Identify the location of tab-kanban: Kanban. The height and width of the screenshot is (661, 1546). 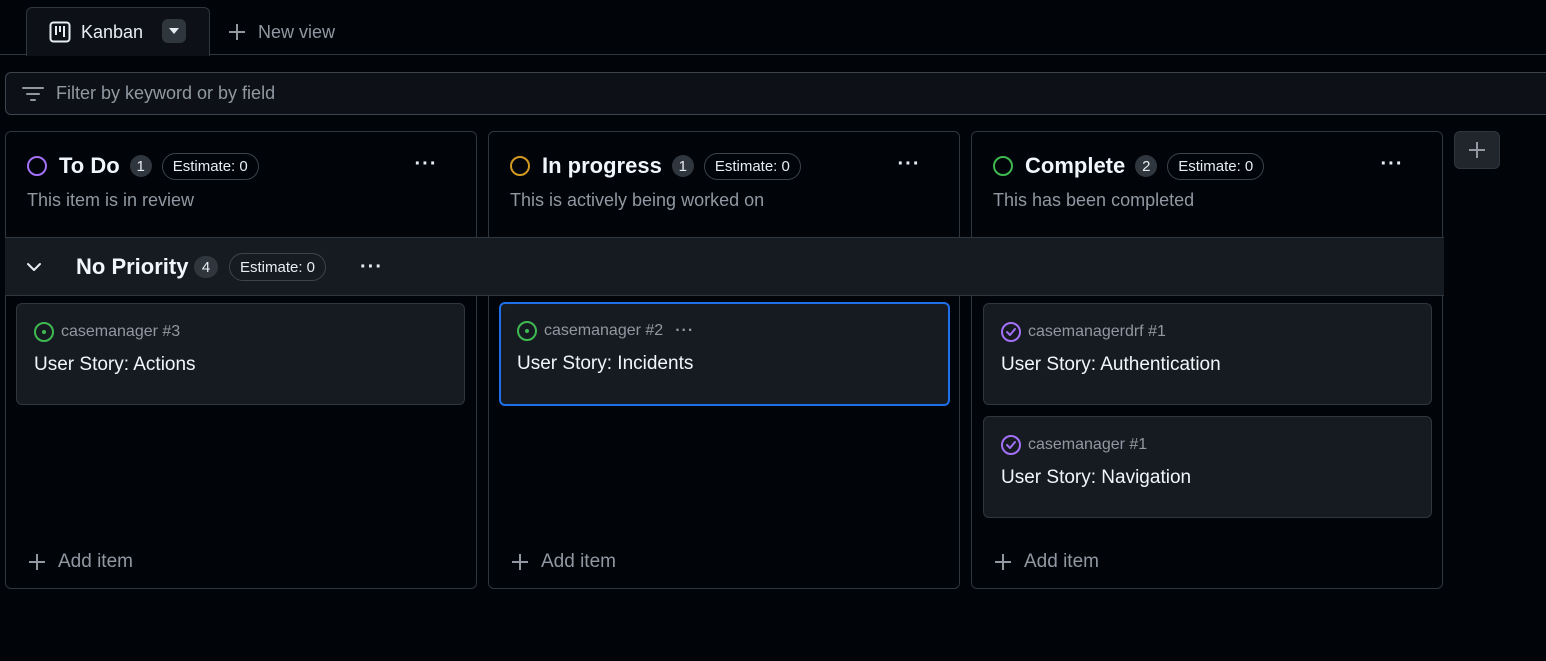
(118, 31).